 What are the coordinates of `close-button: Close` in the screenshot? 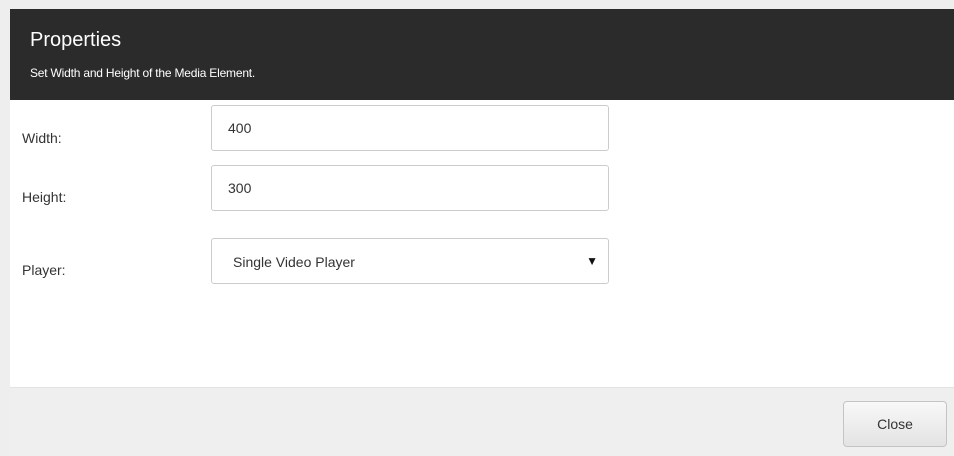 It's located at (895, 424).